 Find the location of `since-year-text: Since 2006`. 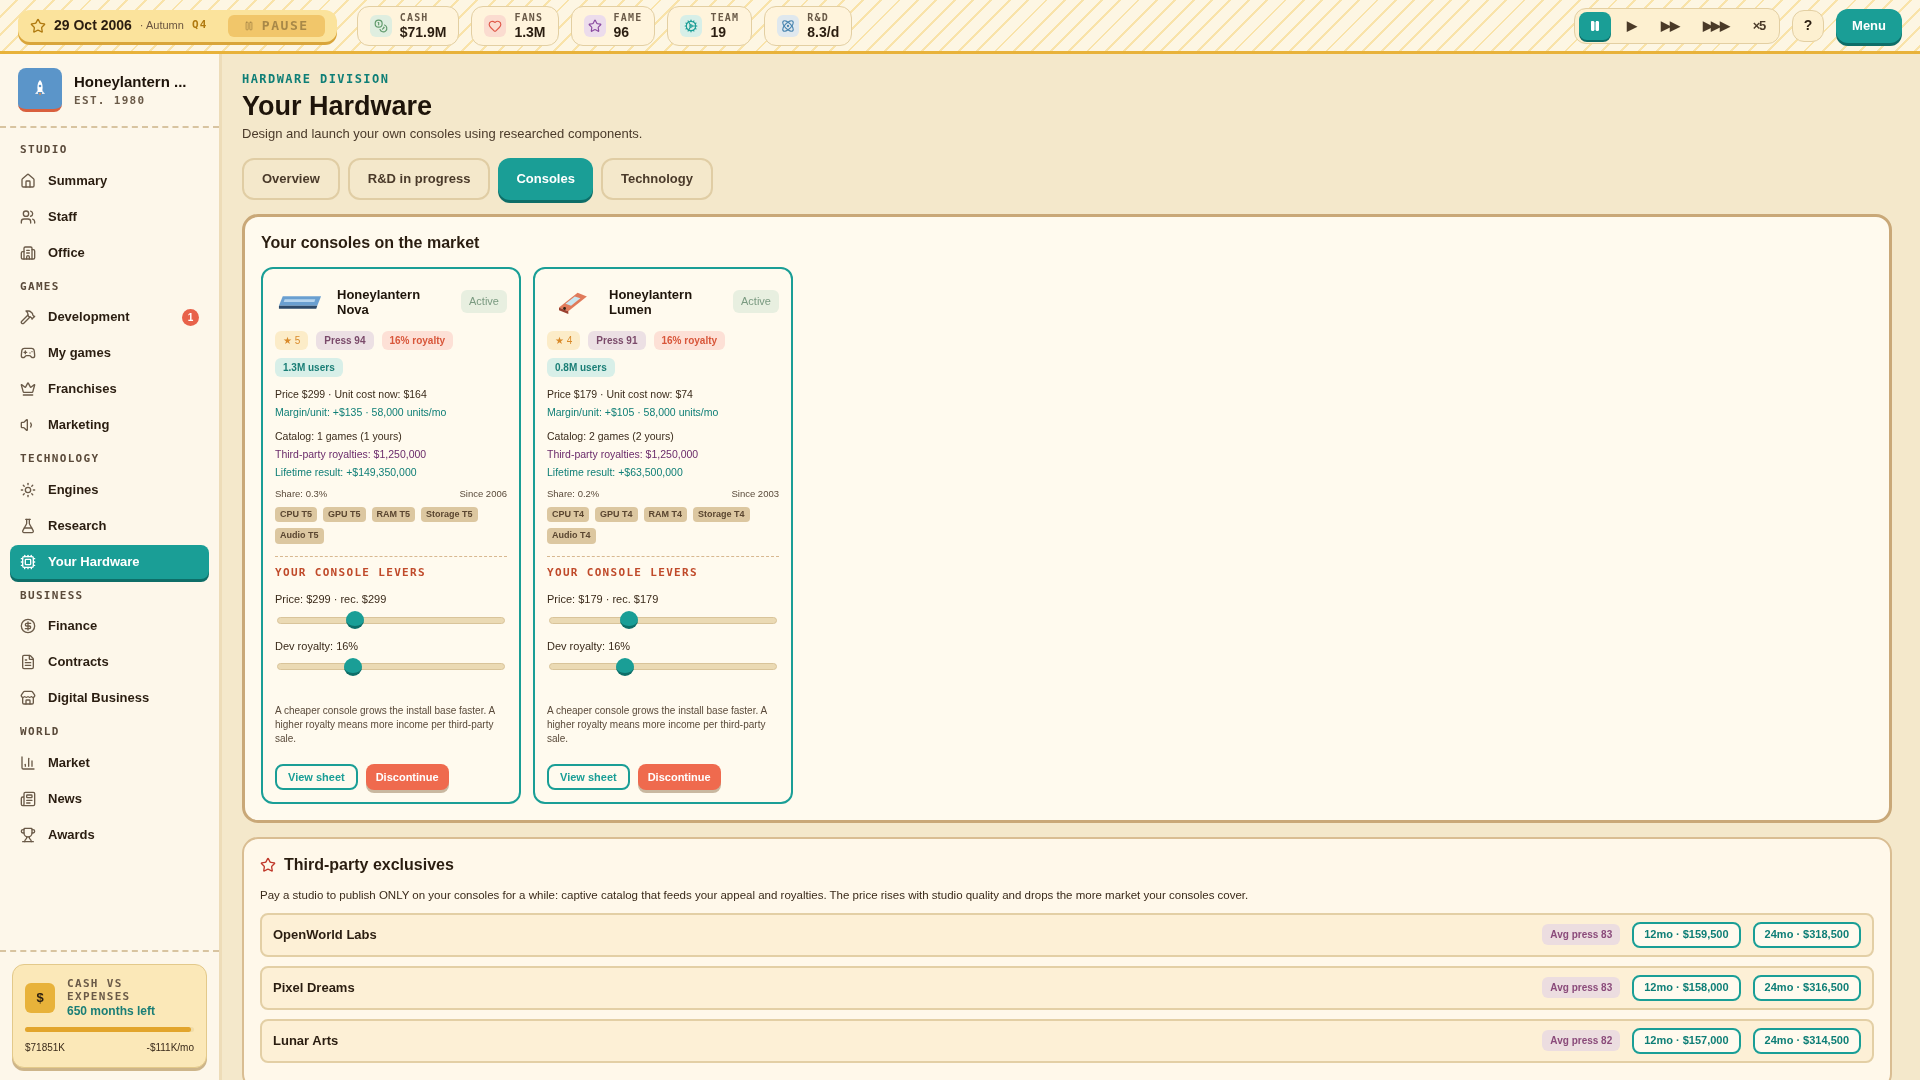

since-year-text: Since 2006 is located at coordinates (483, 493).